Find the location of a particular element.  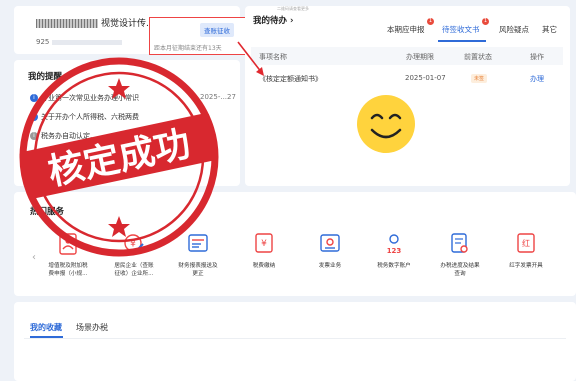

divider is located at coordinates (295, 338).